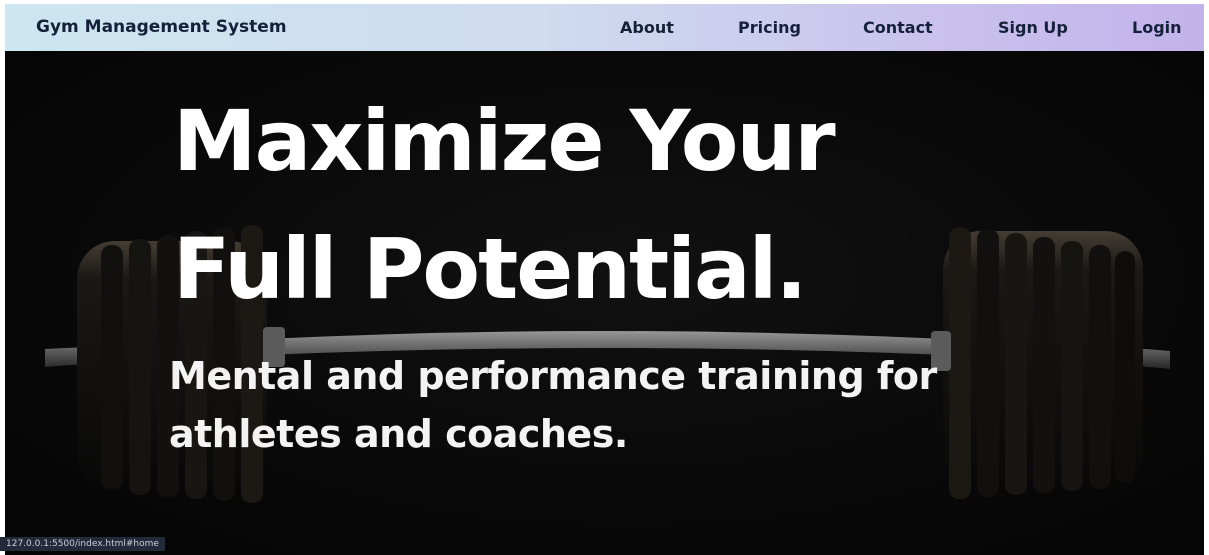 Image resolution: width=1209 pixels, height=555 pixels. What do you see at coordinates (553, 376) in the screenshot?
I see `hero-subheadline-line-1: Mental and performance training for` at bounding box center [553, 376].